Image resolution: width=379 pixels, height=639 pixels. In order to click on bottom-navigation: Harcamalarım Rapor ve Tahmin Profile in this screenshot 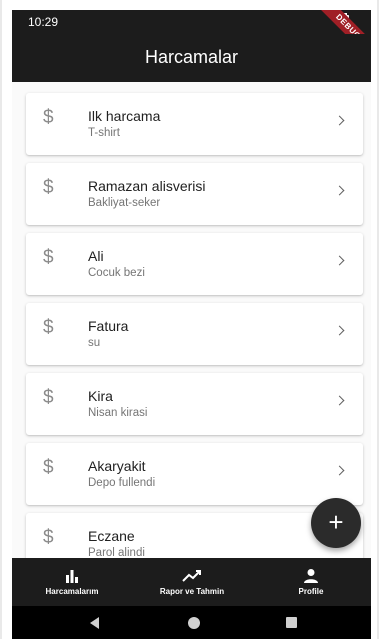, I will do `click(191, 582)`.